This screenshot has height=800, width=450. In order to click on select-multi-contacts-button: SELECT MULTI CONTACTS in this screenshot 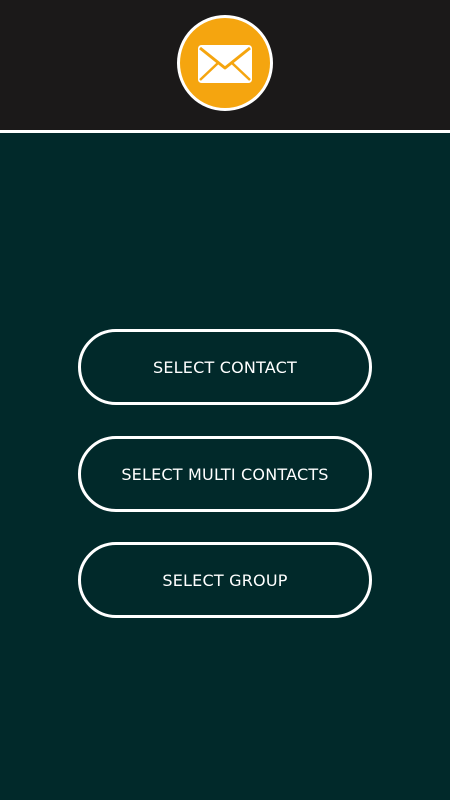, I will do `click(225, 474)`.